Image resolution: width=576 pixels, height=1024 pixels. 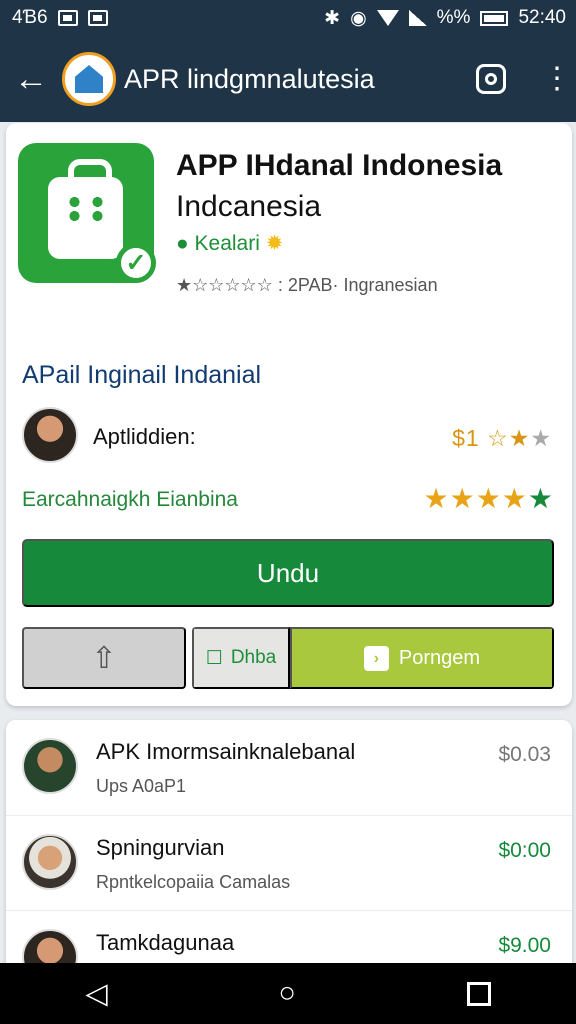 I want to click on list-title: Spningurvian, so click(x=160, y=847).